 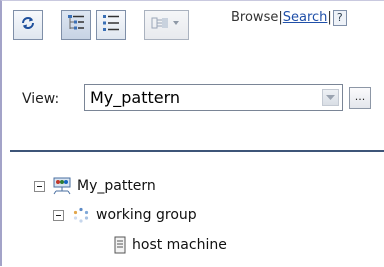 I want to click on tree-item-root: My_pattern, so click(x=95, y=186).